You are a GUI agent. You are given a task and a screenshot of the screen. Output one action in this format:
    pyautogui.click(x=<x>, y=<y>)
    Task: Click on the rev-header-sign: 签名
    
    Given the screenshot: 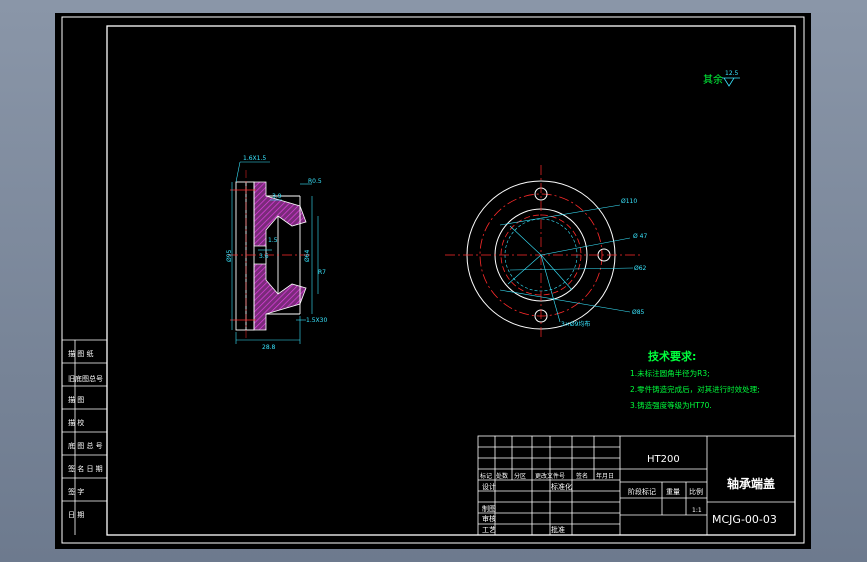 What is the action you would take?
    pyautogui.click(x=582, y=476)
    